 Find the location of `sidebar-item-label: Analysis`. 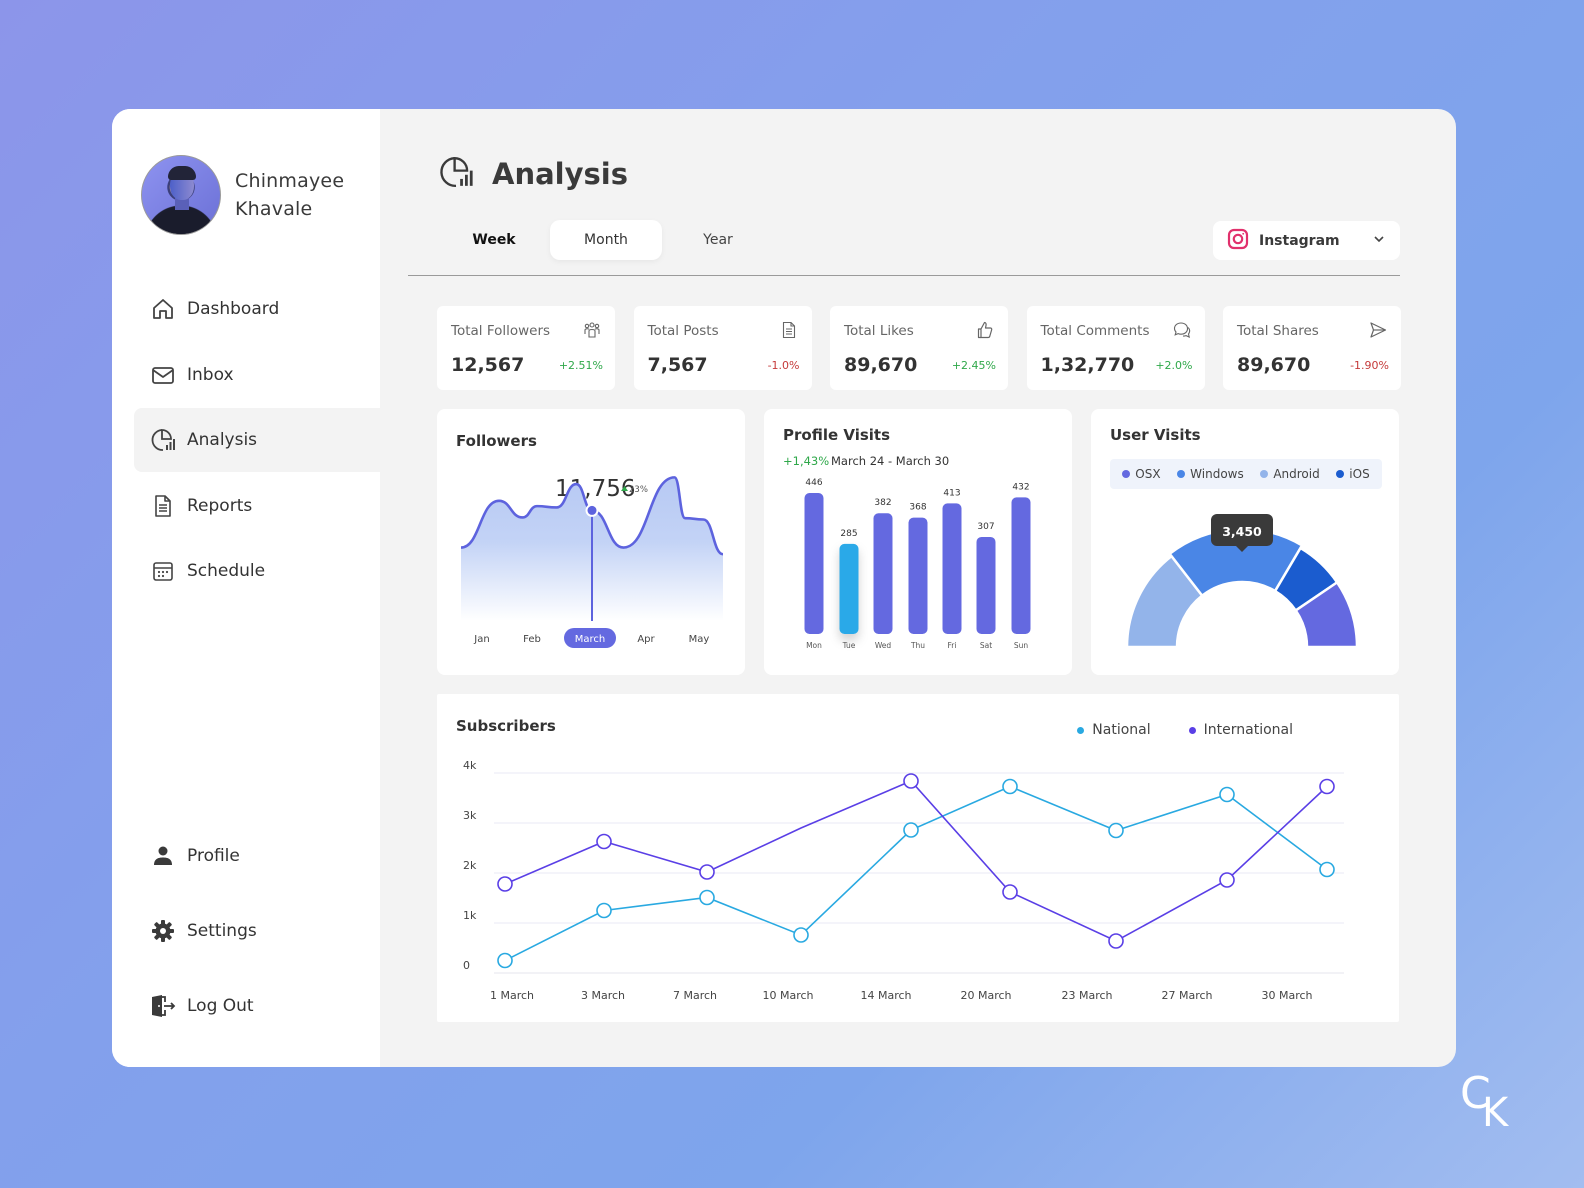

sidebar-item-label: Analysis is located at coordinates (222, 440).